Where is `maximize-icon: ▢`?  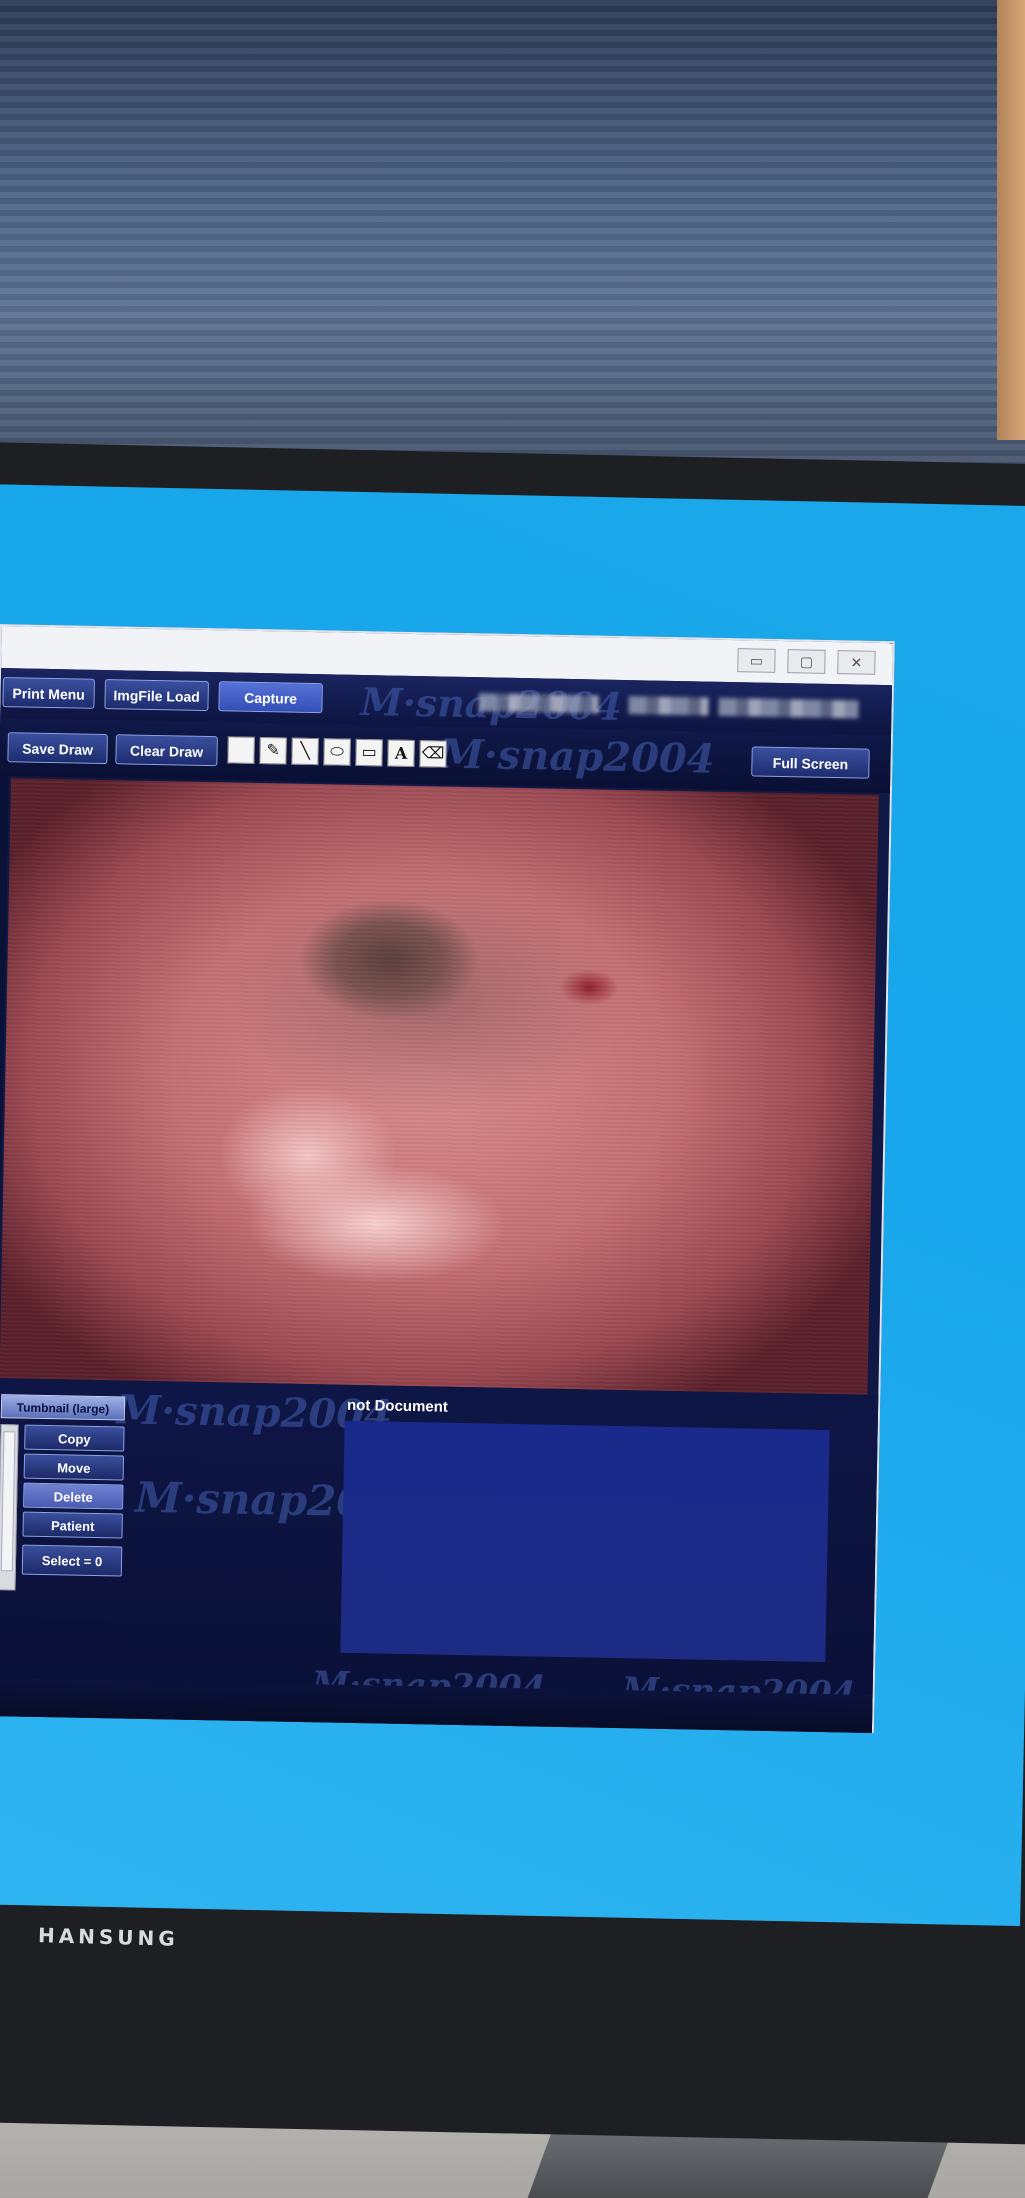
maximize-icon: ▢ is located at coordinates (806, 661).